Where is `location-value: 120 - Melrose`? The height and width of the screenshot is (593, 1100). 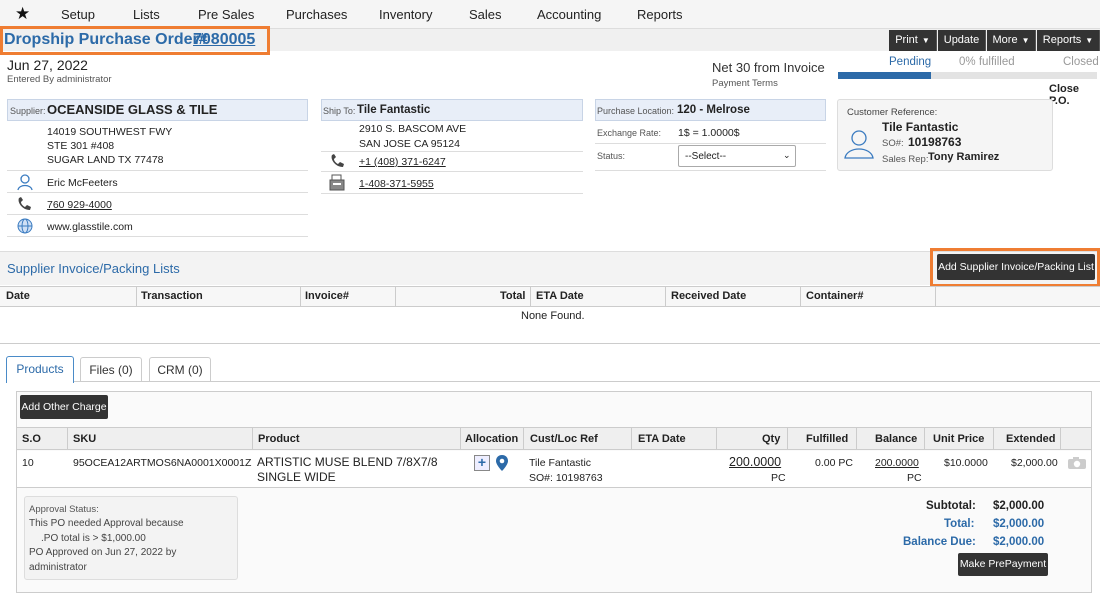 location-value: 120 - Melrose is located at coordinates (713, 110).